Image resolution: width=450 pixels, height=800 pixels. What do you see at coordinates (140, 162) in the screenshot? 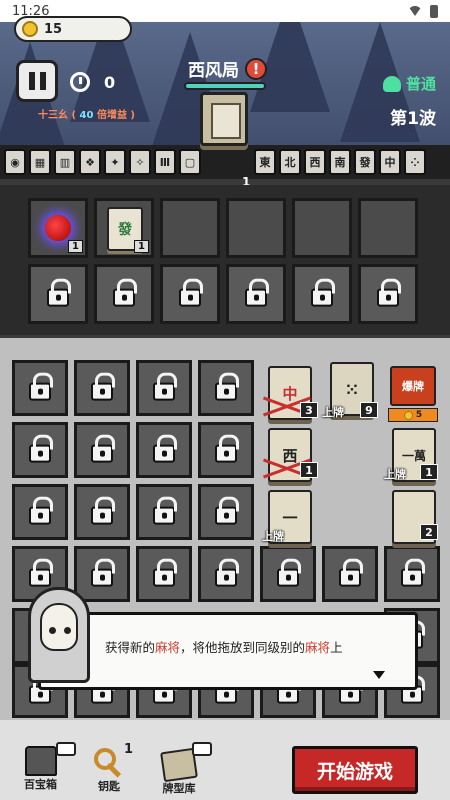
I see `mini-tile: ✧` at bounding box center [140, 162].